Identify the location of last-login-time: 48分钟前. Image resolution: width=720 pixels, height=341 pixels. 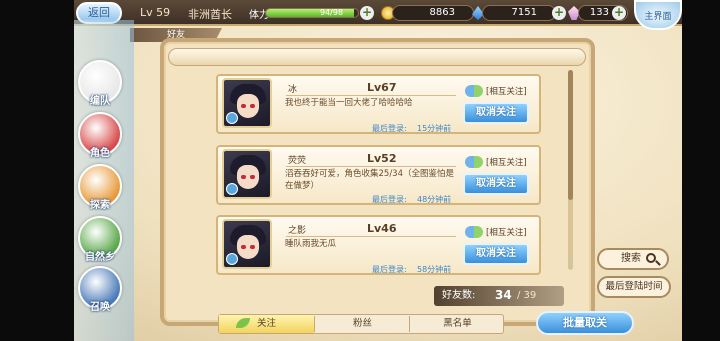
(434, 199).